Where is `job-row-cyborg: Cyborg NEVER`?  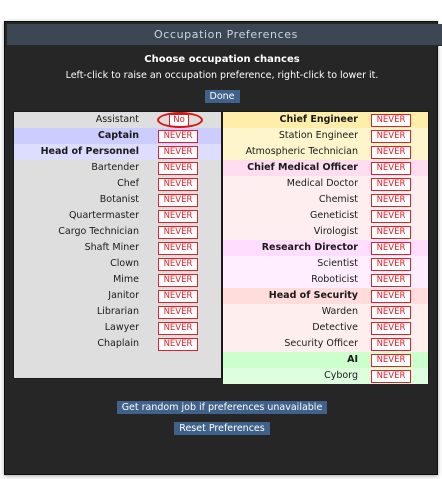
job-row-cyborg: Cyborg NEVER is located at coordinates (325, 376).